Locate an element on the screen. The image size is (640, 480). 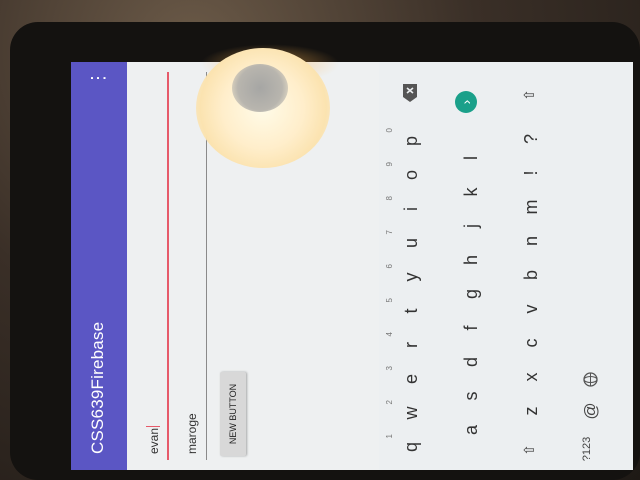
glare-reflection is located at coordinates (260, 88).